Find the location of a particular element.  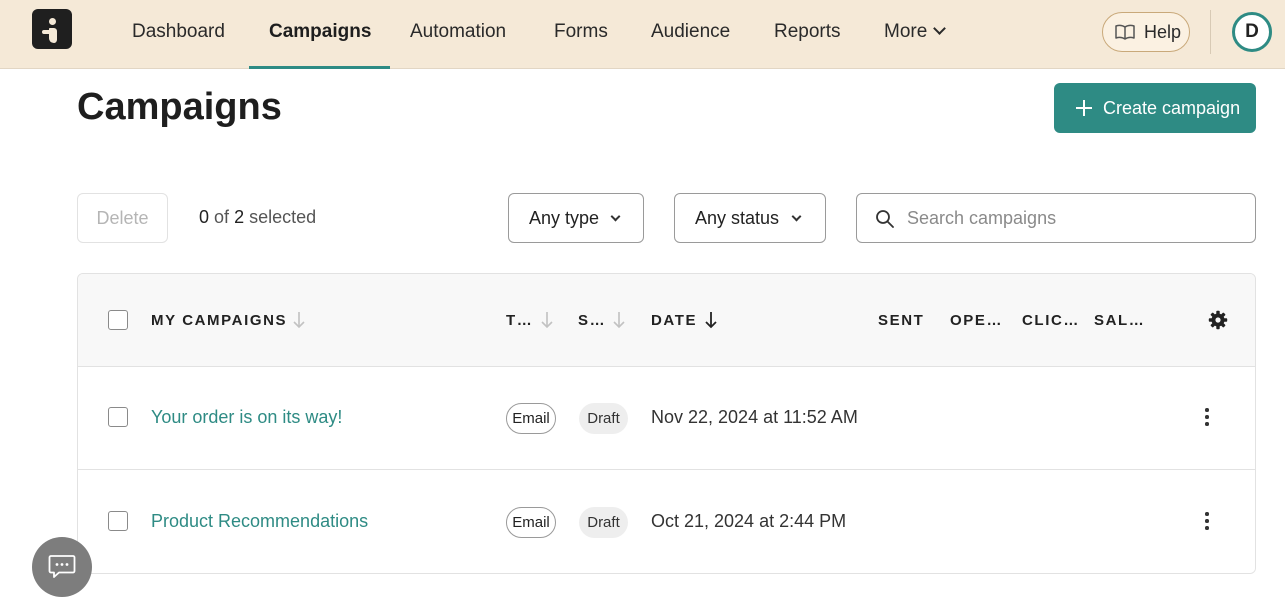

nav-forms: Forms is located at coordinates (581, 34).